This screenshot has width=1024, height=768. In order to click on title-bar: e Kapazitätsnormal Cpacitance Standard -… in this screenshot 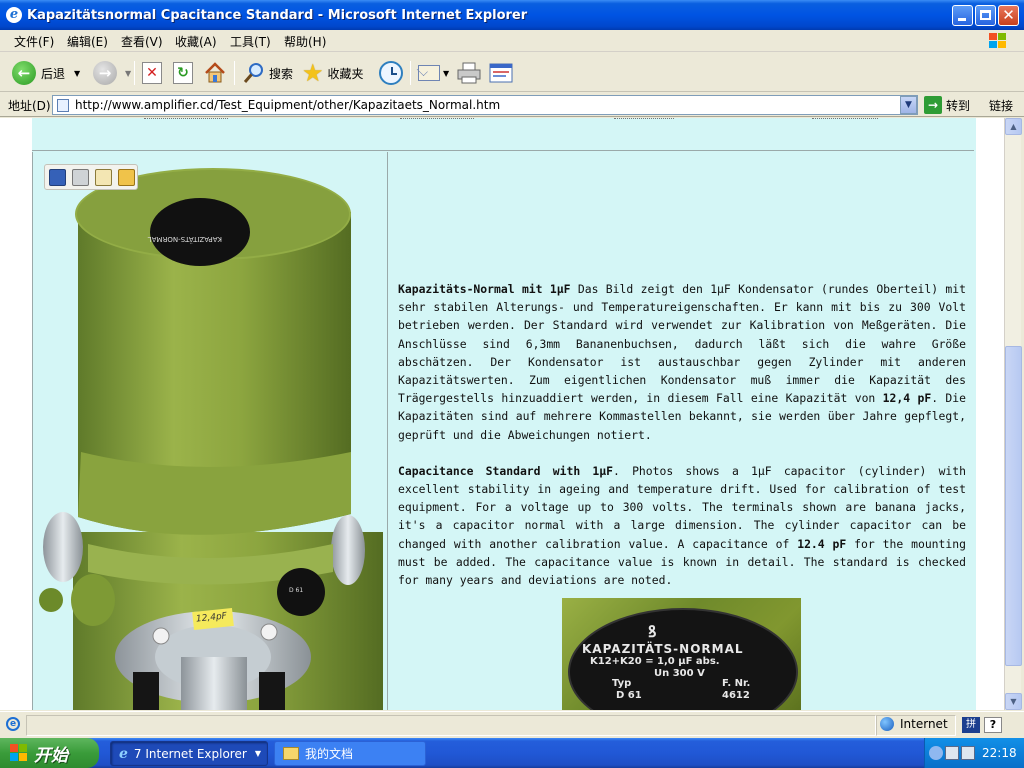, I will do `click(512, 15)`.